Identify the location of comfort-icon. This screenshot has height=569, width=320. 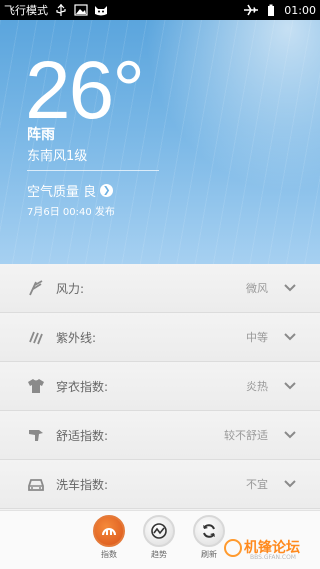
(36, 435).